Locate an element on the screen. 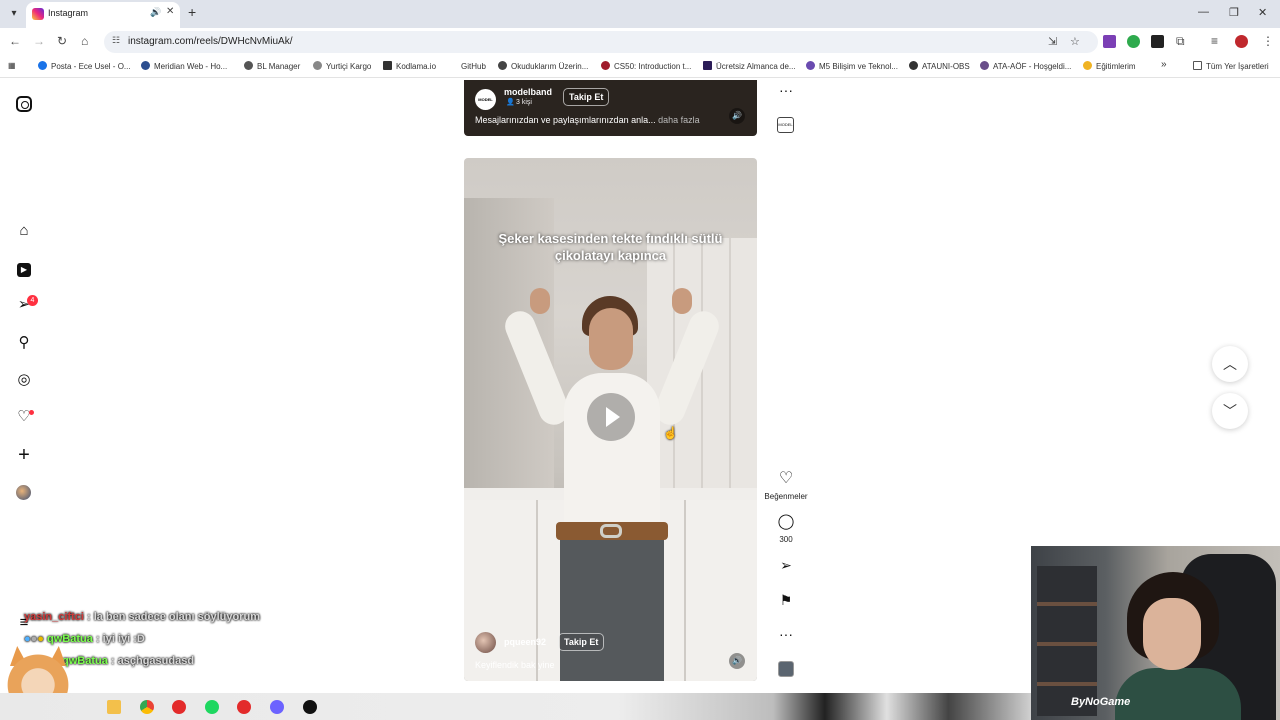  harvard-shield-icon is located at coordinates (605, 65).